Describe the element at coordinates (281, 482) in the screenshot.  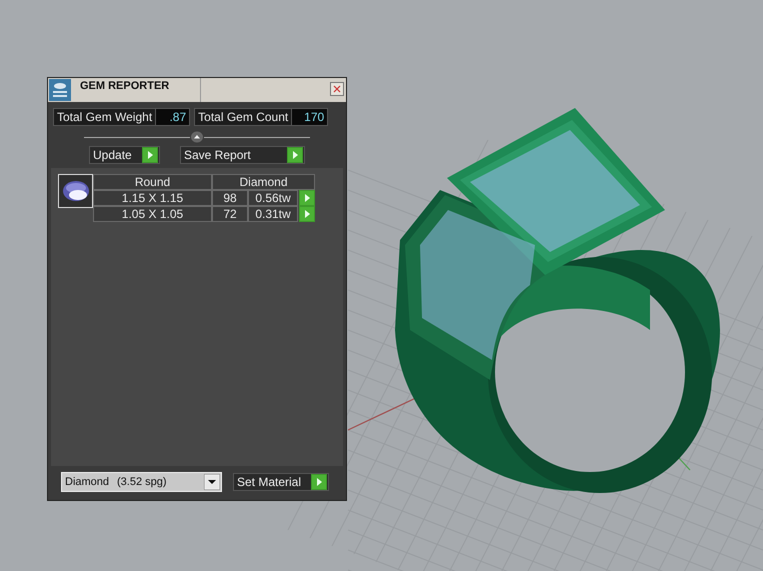
I see `set-material-button: Set Material` at that location.